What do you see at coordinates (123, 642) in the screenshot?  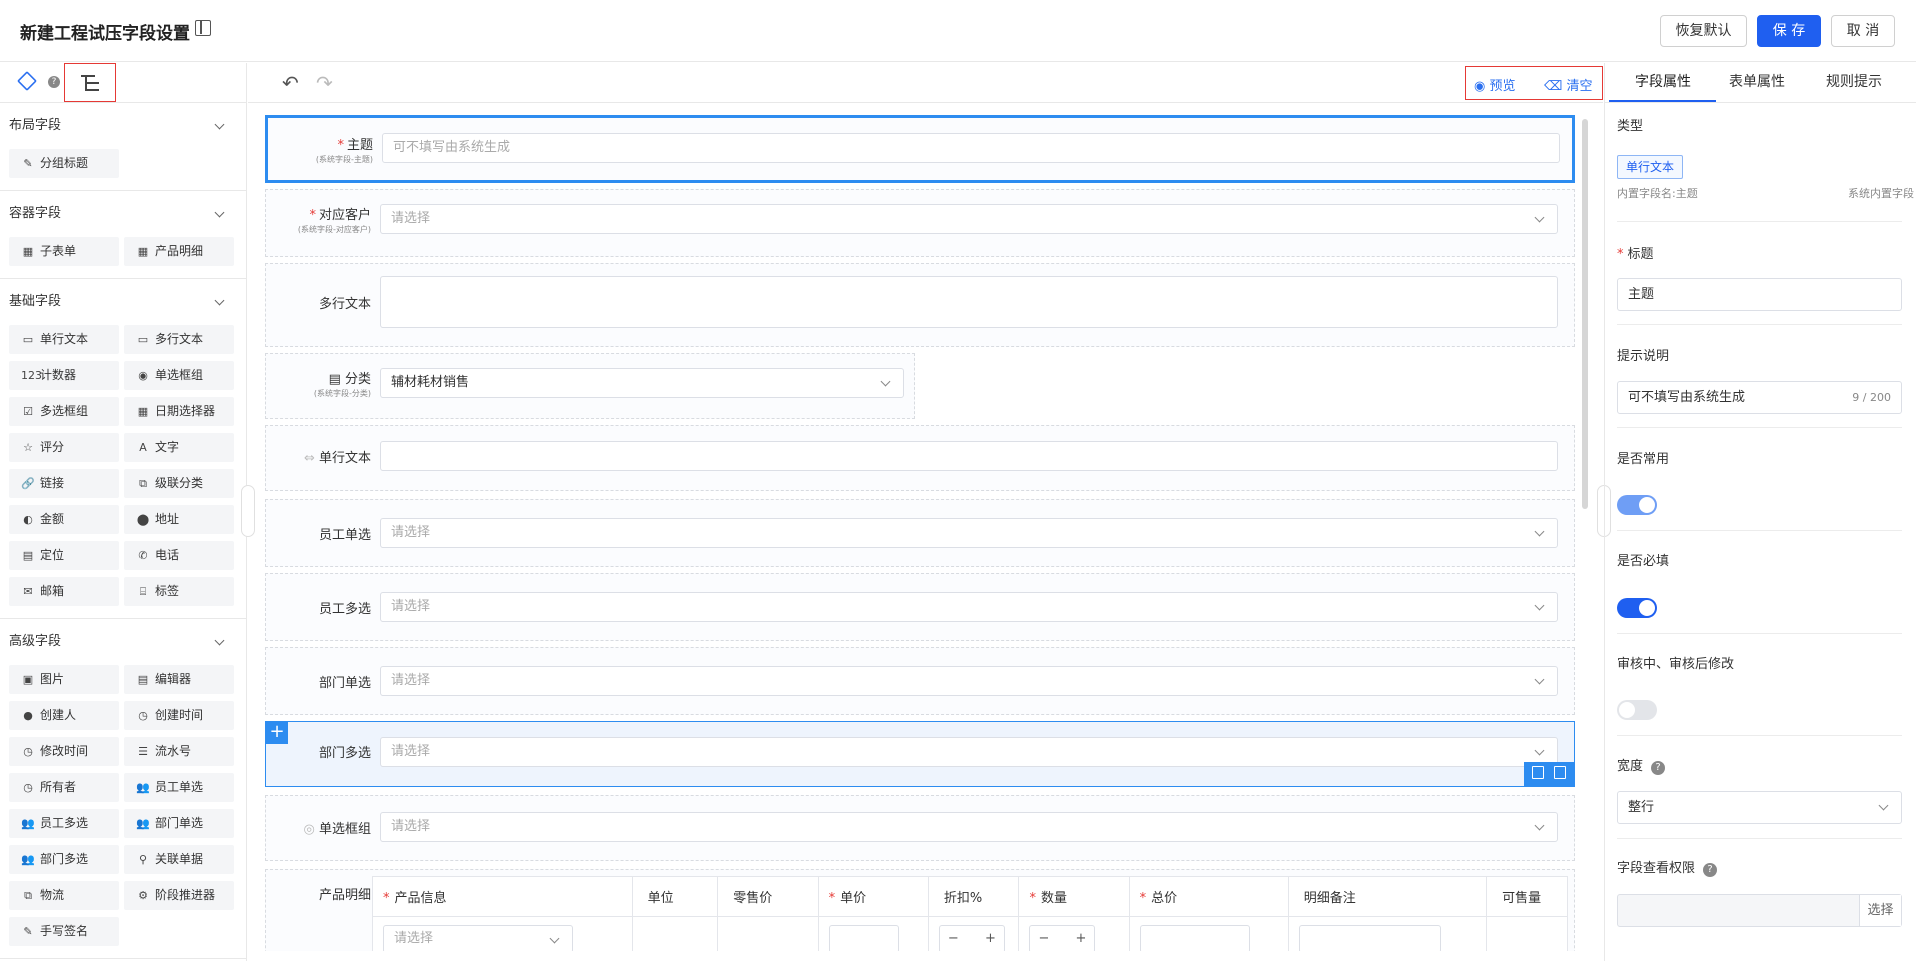 I see `palette-group-header: 高级字段` at bounding box center [123, 642].